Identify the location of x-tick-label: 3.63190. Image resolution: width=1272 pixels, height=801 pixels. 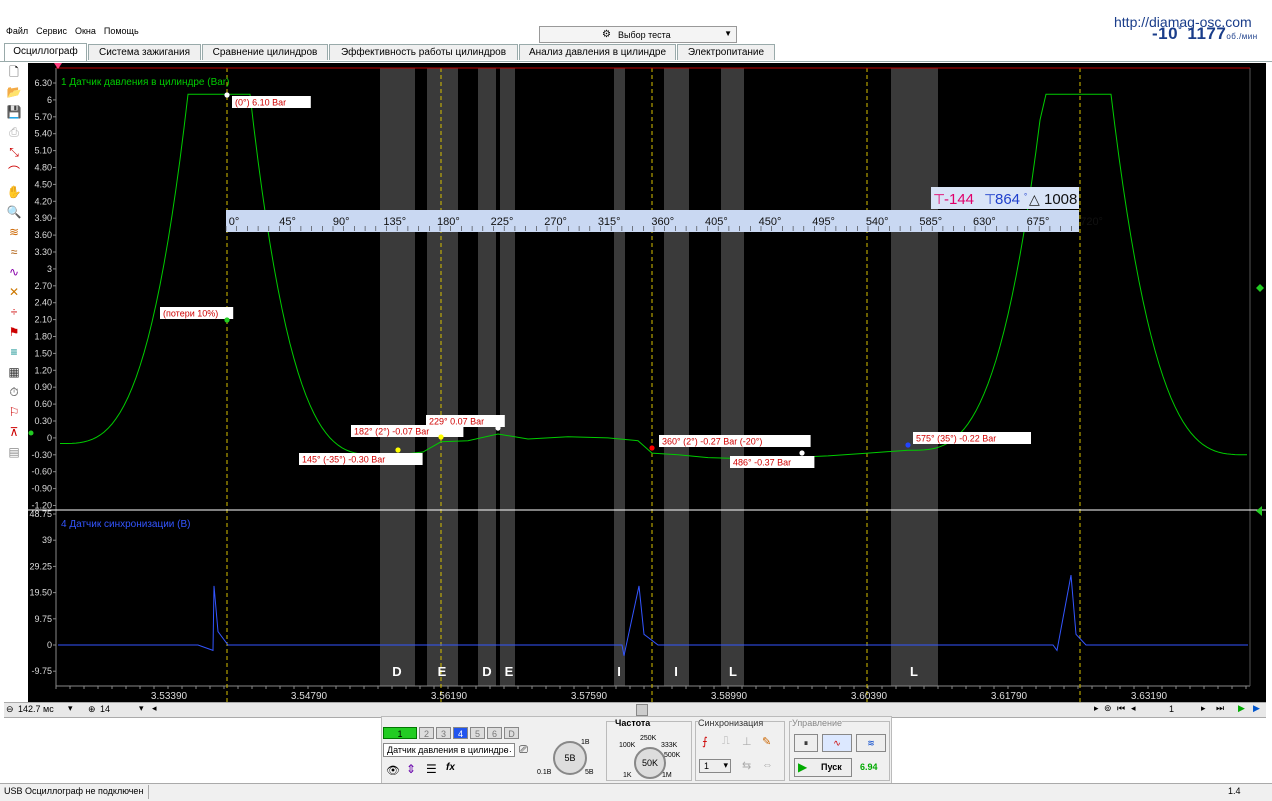
(1149, 696).